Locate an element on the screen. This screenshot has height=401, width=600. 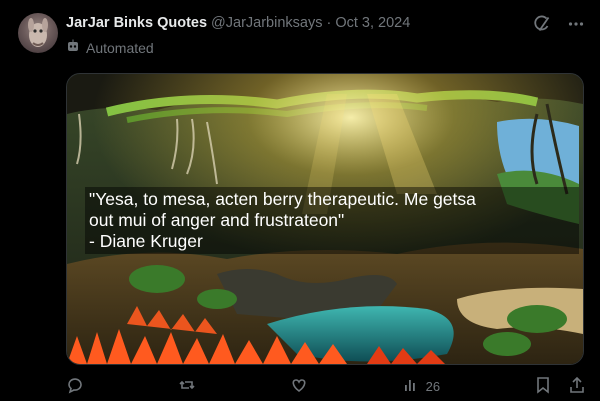
action-bar: 26 is located at coordinates (326, 386).